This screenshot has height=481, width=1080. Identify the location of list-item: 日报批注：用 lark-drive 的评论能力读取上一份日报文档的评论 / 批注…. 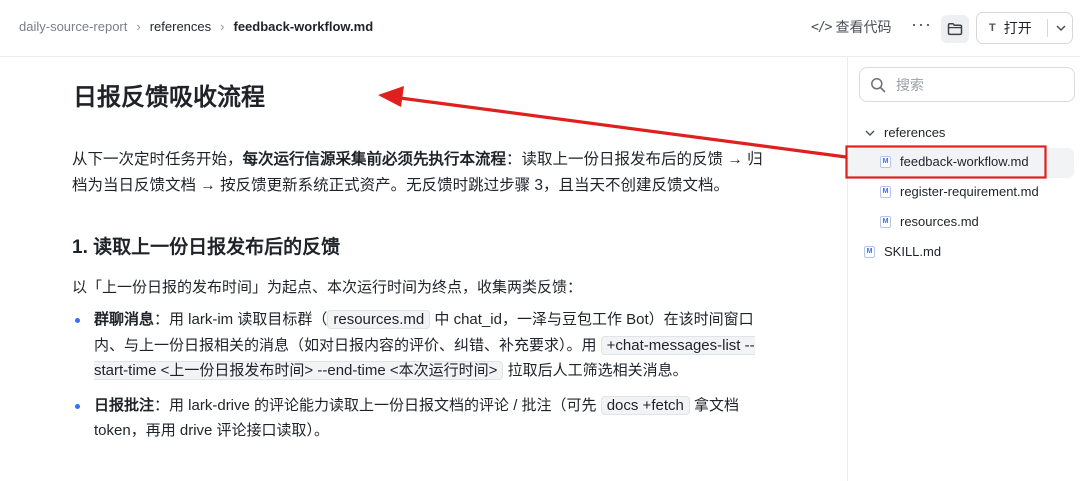
(422, 418).